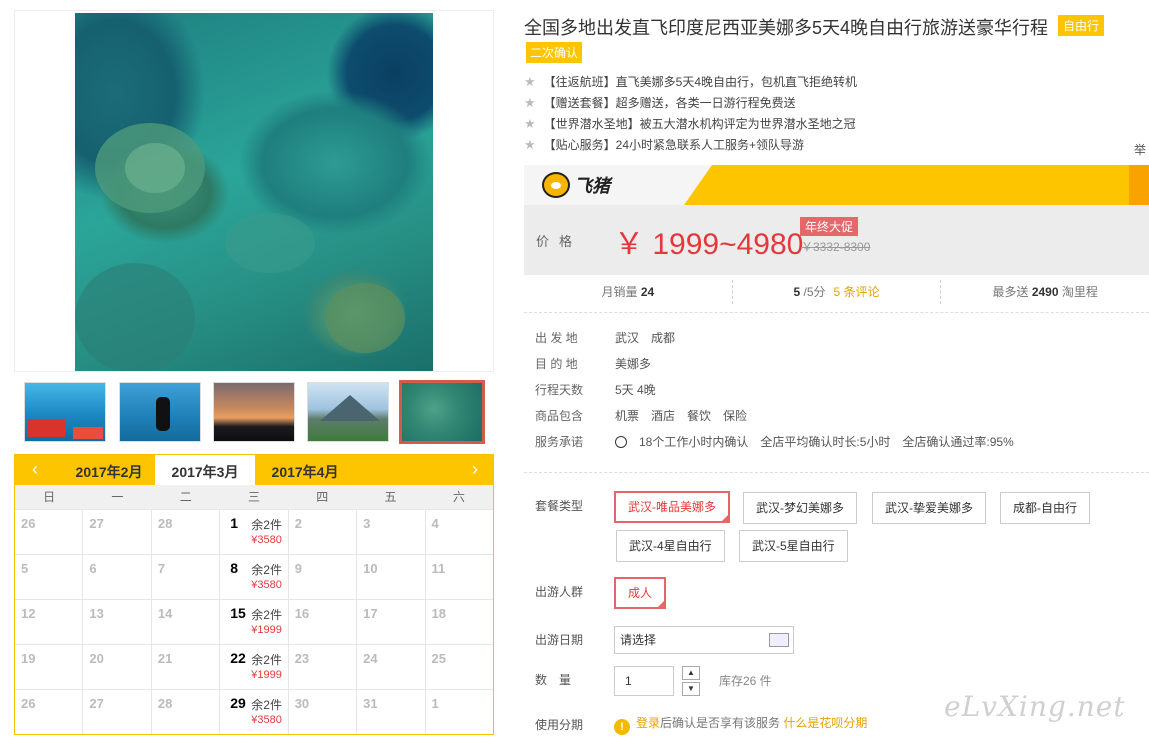 This screenshot has height=741, width=1149. What do you see at coordinates (49, 577) in the screenshot?
I see `calendar-day: 5` at bounding box center [49, 577].